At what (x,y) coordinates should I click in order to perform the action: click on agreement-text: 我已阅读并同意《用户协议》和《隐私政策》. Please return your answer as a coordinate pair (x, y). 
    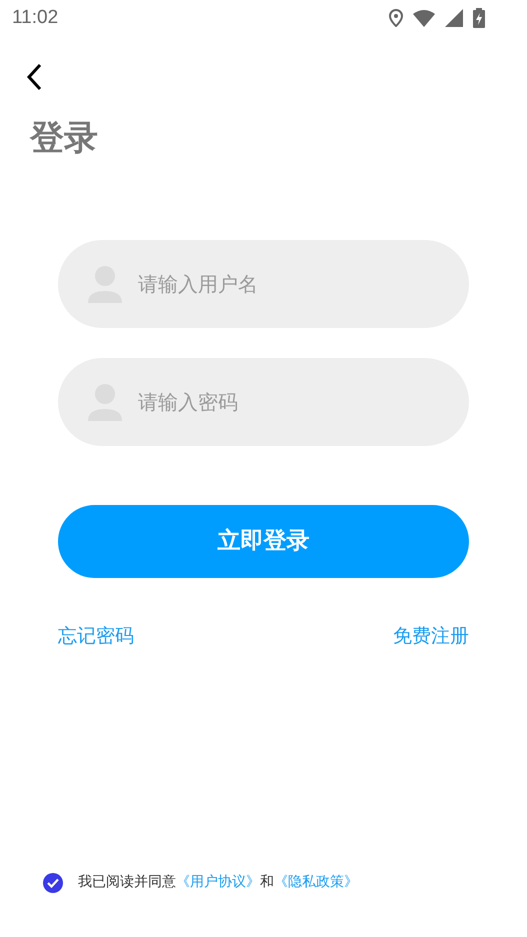
    Looking at the image, I should click on (218, 882).